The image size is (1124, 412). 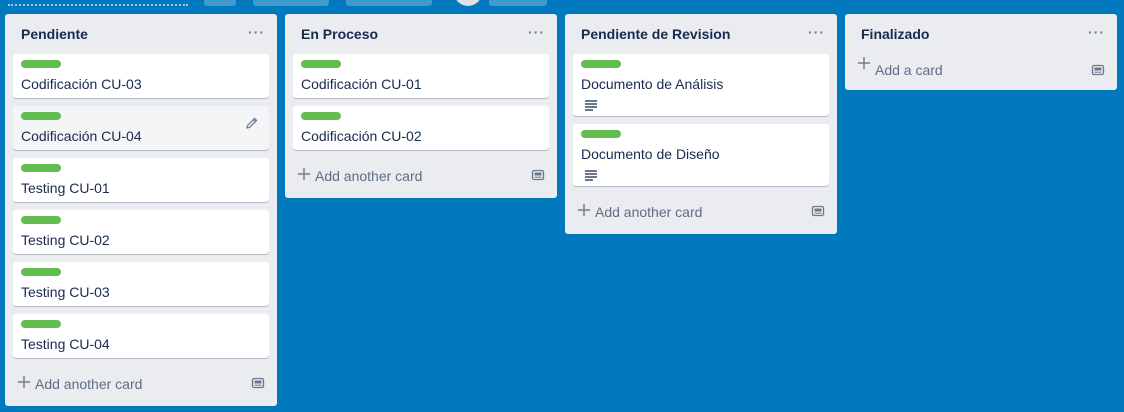 What do you see at coordinates (141, 34) in the screenshot?
I see `list-header: Pendiente ···` at bounding box center [141, 34].